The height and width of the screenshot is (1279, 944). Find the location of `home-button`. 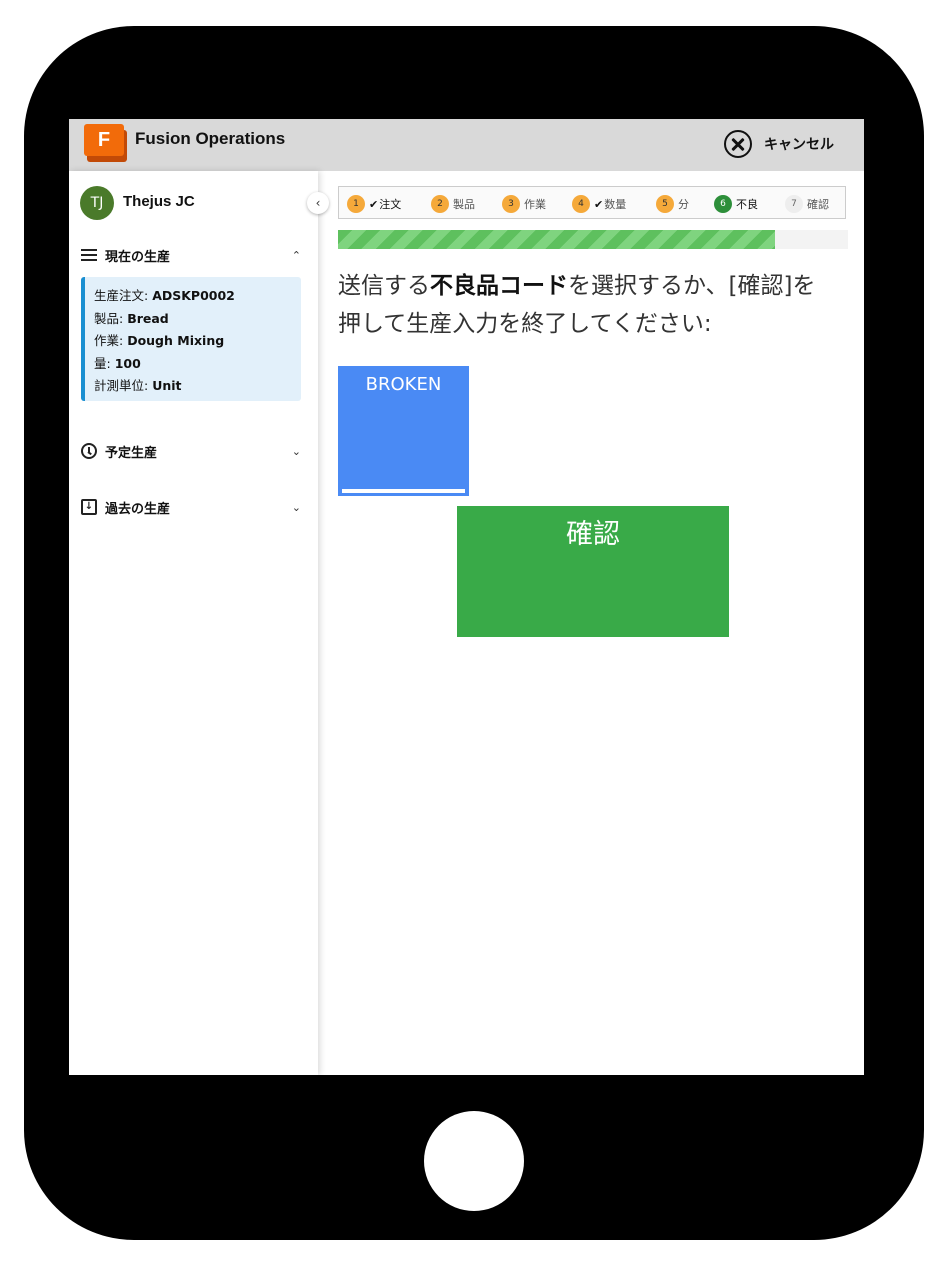

home-button is located at coordinates (474, 1161).